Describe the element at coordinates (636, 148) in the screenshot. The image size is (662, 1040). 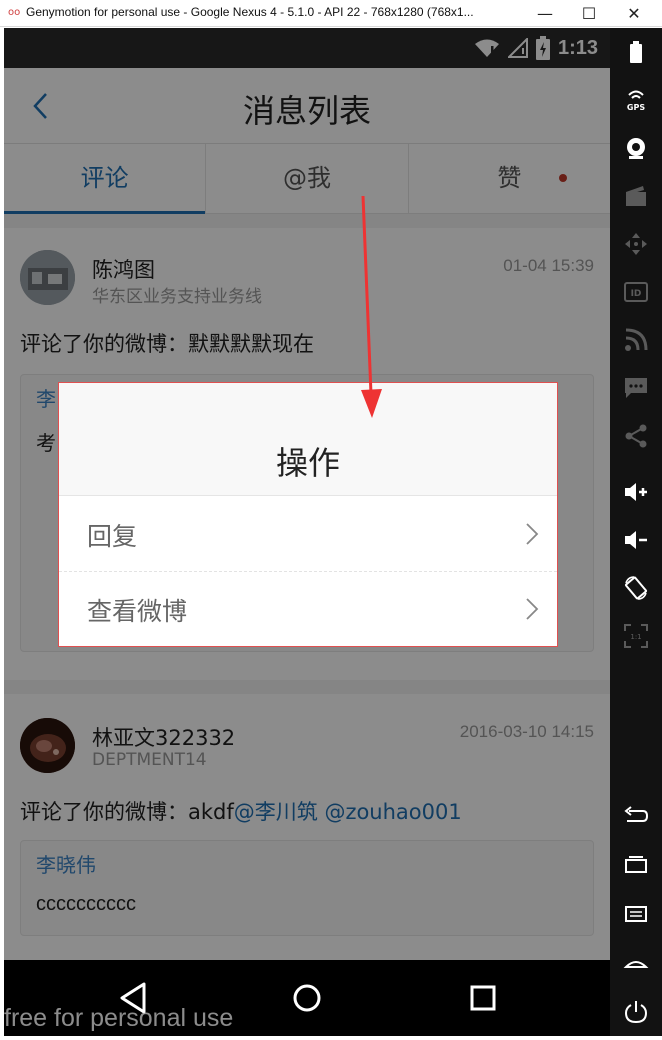
I see `webcam-icon` at that location.